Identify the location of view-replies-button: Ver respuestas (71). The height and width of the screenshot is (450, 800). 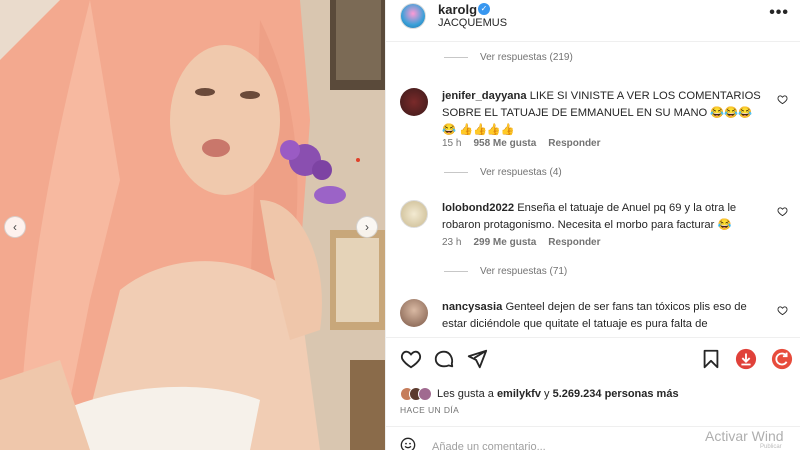
(505, 271).